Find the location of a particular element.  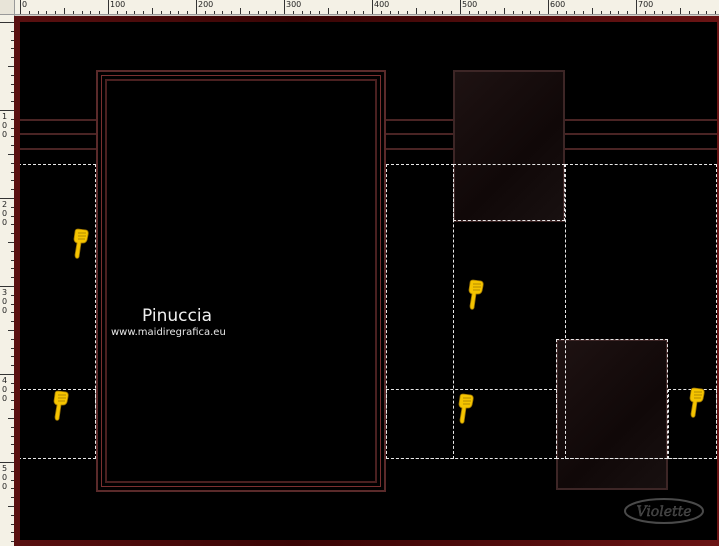

ruler-label: 3 0 0 is located at coordinates (5, 301).